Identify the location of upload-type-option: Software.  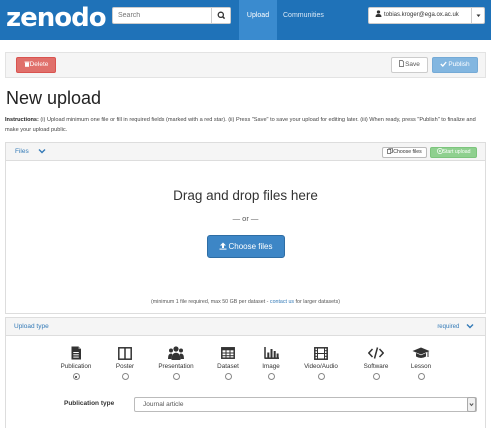
(376, 363).